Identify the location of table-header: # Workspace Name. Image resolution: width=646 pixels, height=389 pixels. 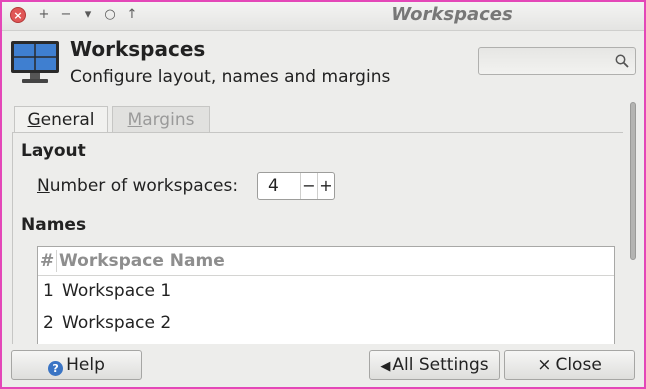
(326, 261).